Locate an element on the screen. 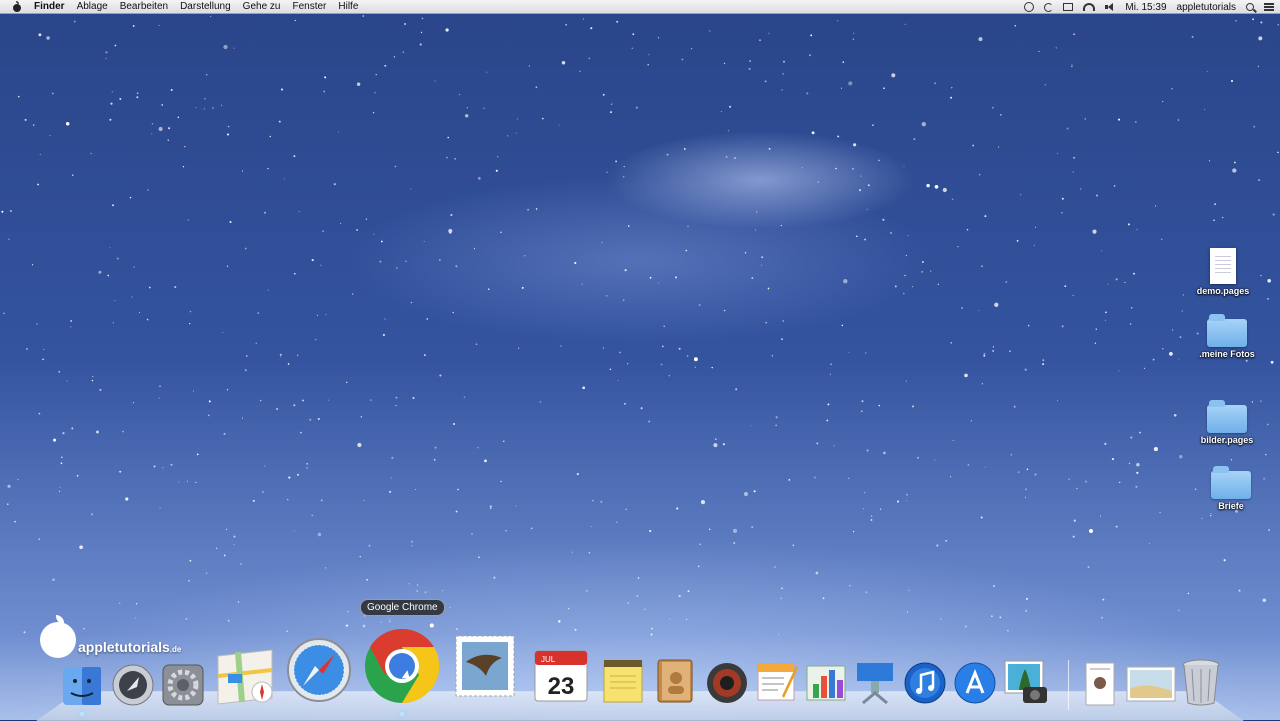 The image size is (1280, 721). itunes-icon is located at coordinates (925, 683).